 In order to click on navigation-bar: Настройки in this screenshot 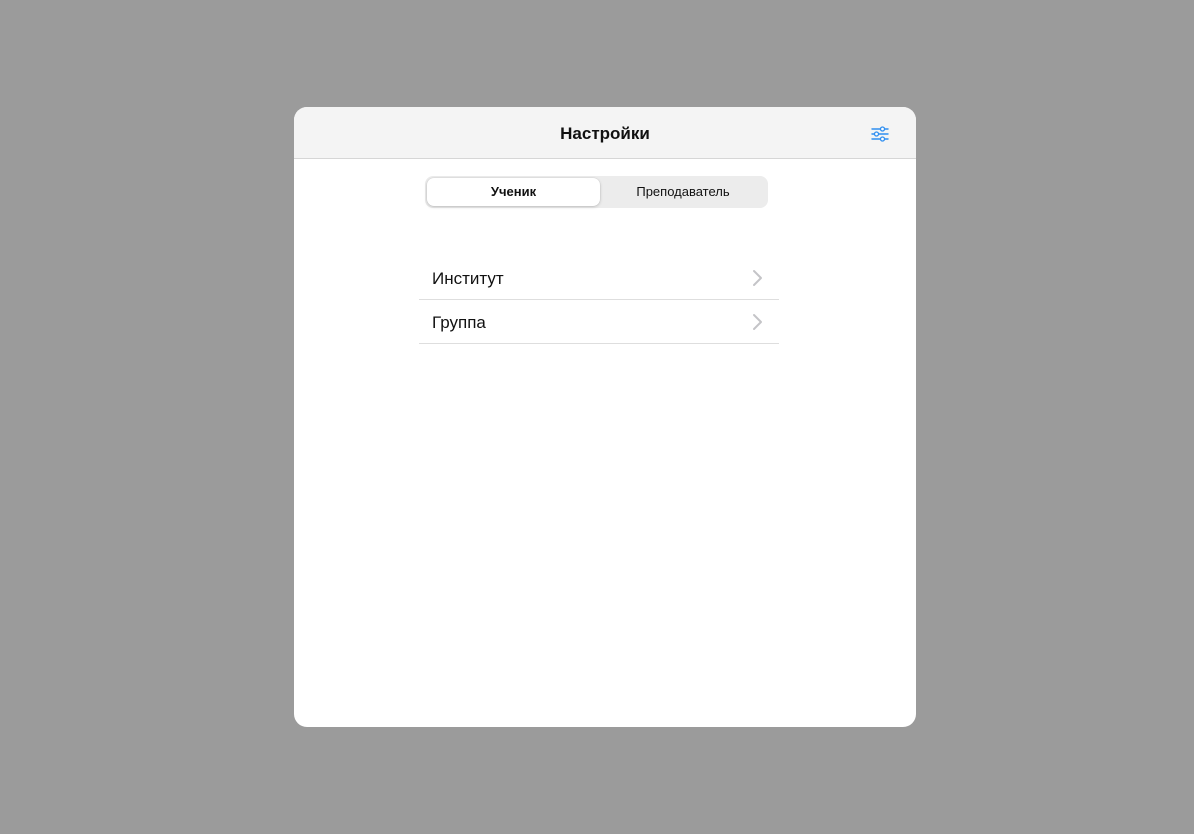, I will do `click(605, 133)`.